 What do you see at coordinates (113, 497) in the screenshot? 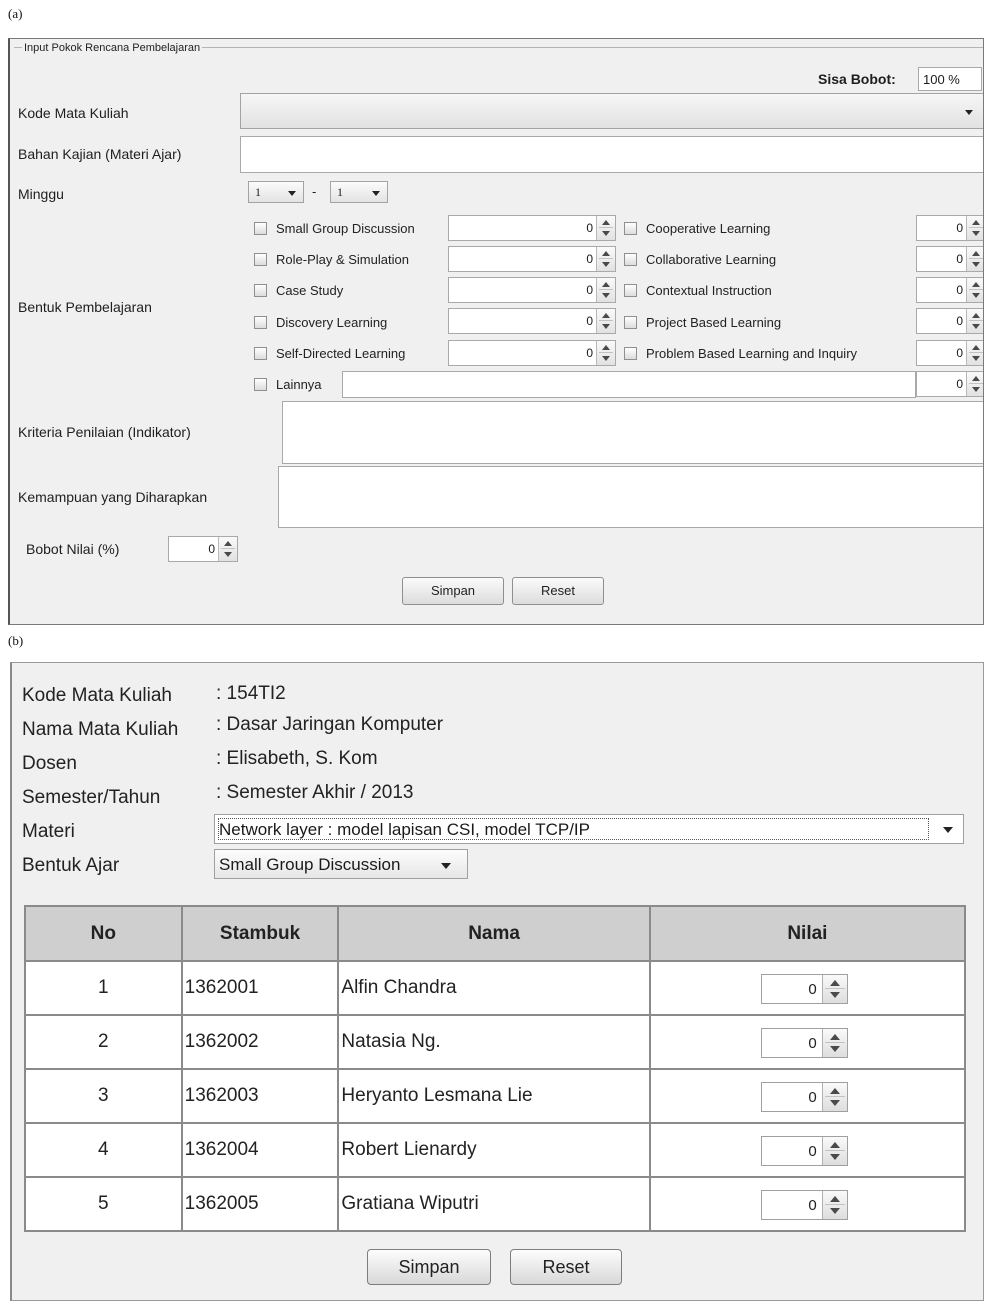
I see `kemampuan-label: Kemampuan yang Diharapkan` at bounding box center [113, 497].